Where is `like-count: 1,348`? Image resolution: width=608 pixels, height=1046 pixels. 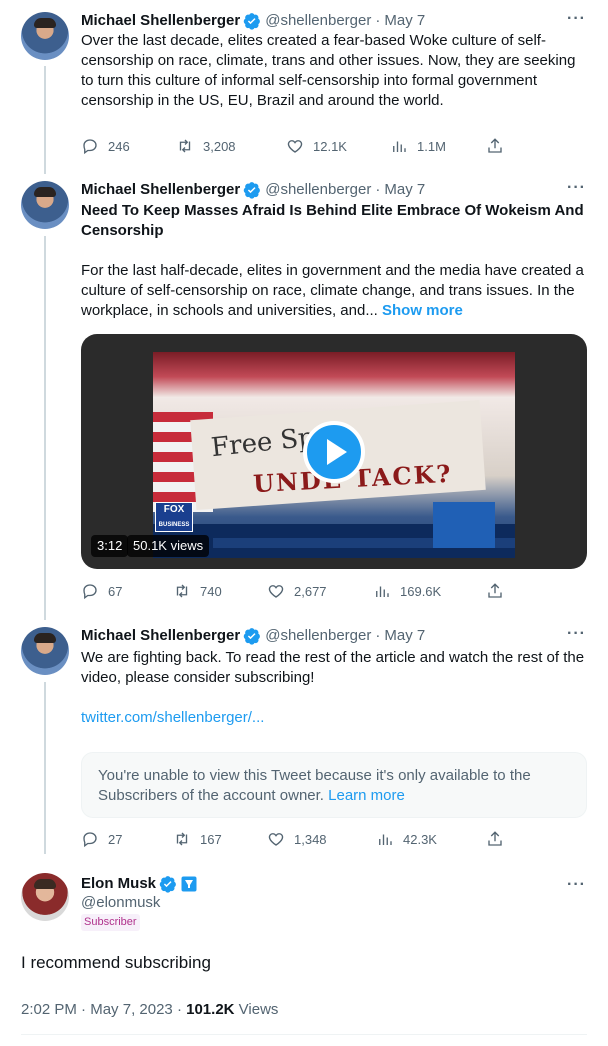
like-count: 1,348 is located at coordinates (310, 839).